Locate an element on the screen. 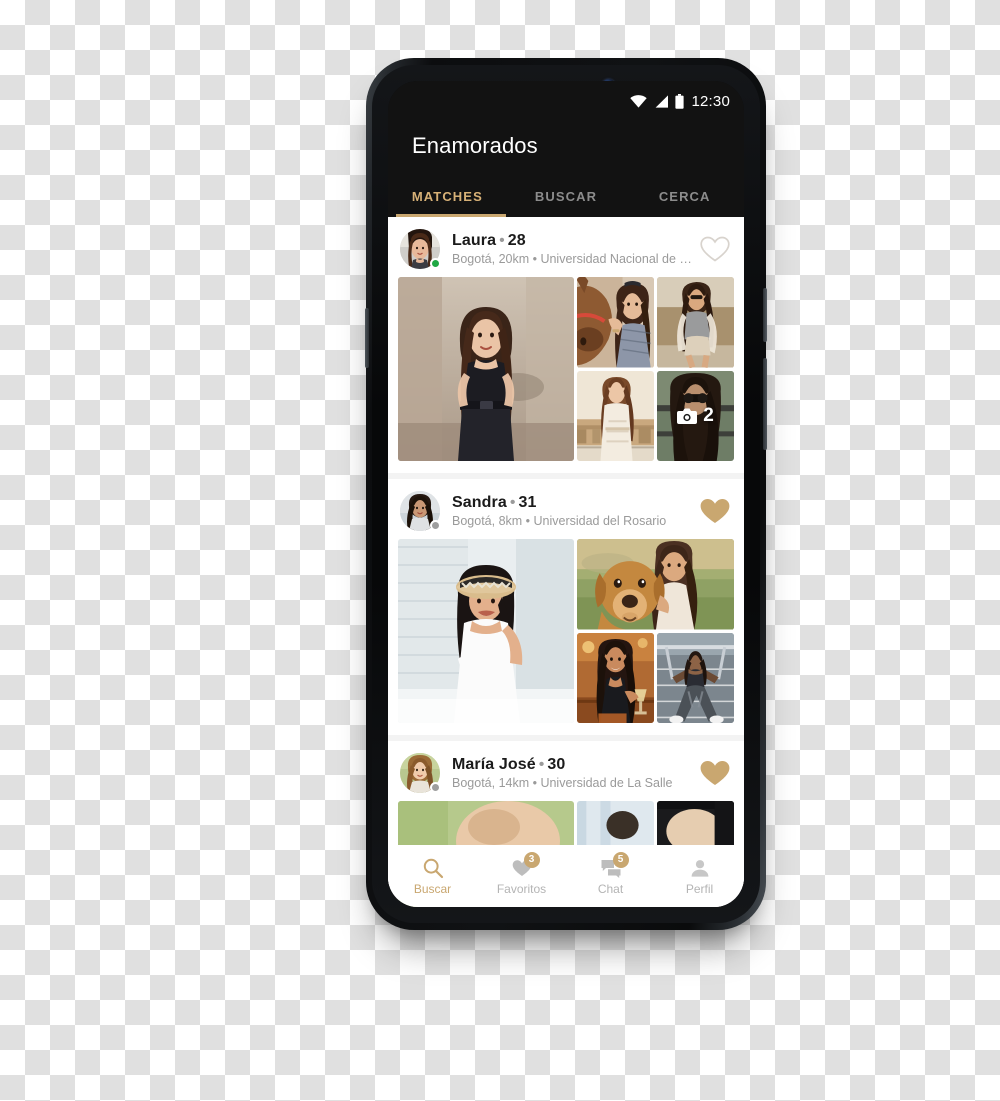  match-name: María José is located at coordinates (494, 764).